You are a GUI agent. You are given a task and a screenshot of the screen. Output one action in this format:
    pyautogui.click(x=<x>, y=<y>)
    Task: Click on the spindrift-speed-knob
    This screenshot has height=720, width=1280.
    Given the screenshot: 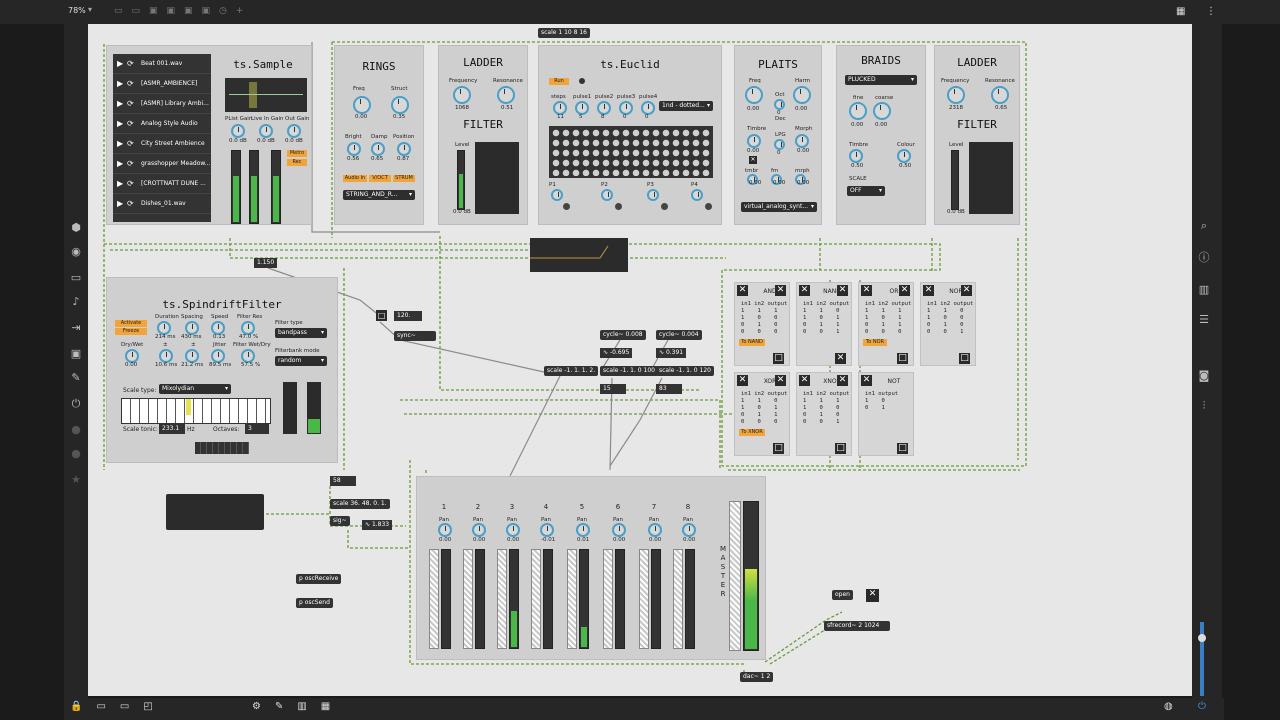 What is the action you would take?
    pyautogui.click(x=218, y=328)
    